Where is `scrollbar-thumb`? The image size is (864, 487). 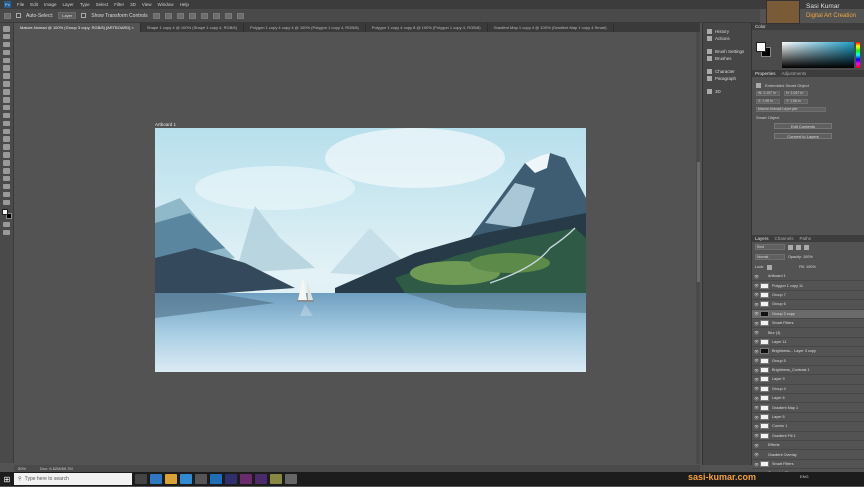 scrollbar-thumb is located at coordinates (698, 222).